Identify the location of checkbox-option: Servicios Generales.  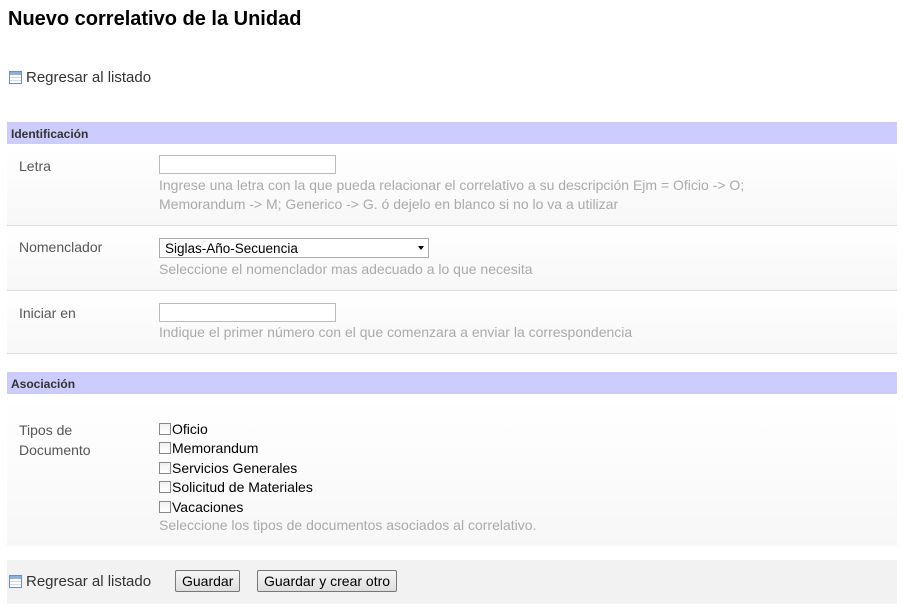
(236, 468).